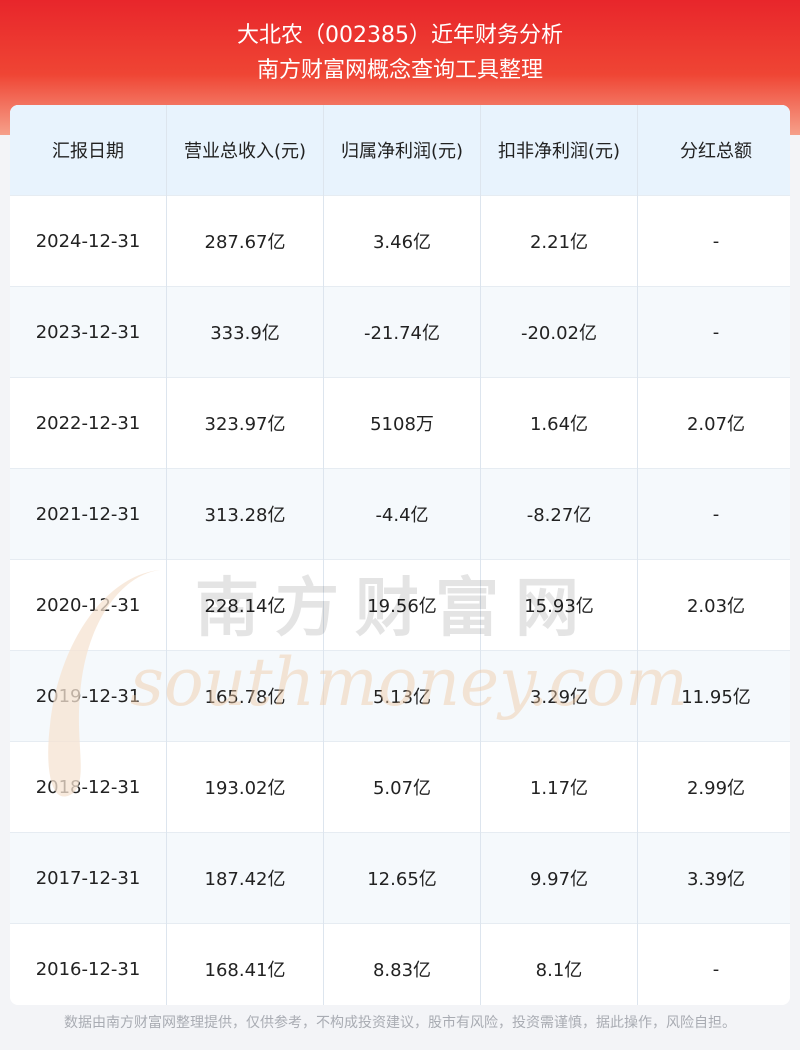  Describe the element at coordinates (559, 696) in the screenshot. I see `cell-deducted-net-profit: 3.29亿` at that location.